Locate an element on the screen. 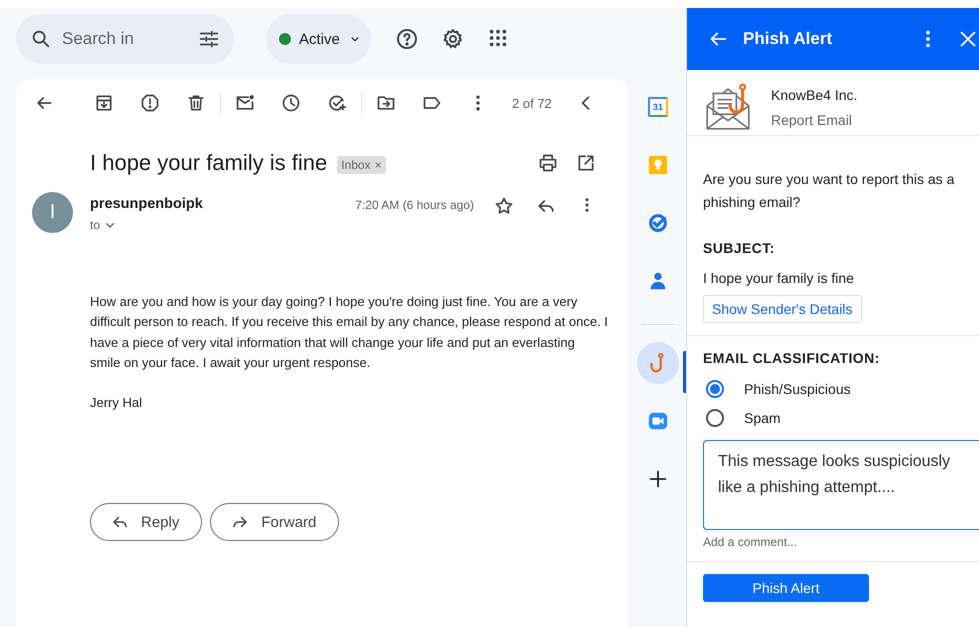 Image resolution: width=979 pixels, height=627 pixels. help-icon is located at coordinates (407, 39).